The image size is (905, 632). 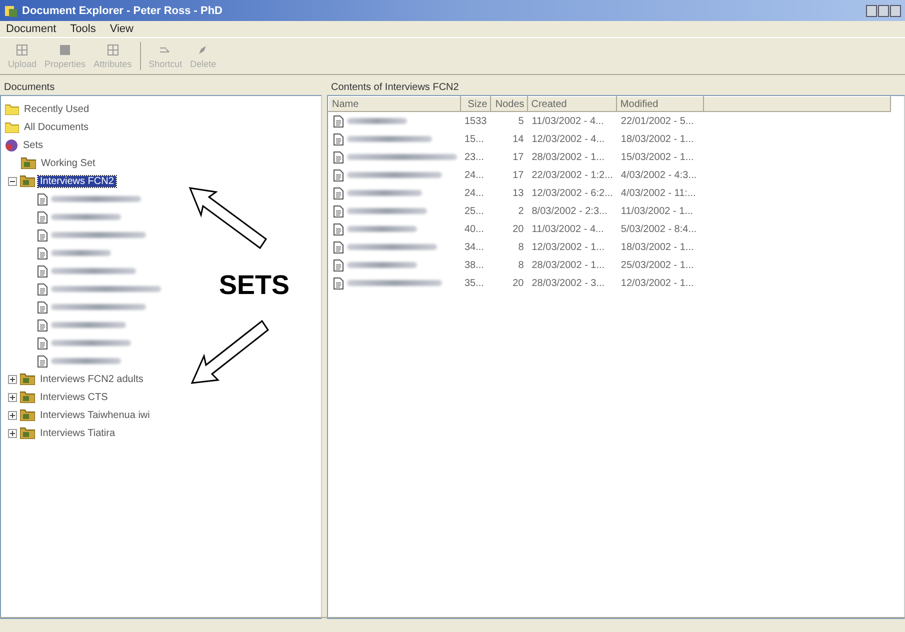 What do you see at coordinates (122, 10) in the screenshot?
I see `window-title: Document Explorer - Peter Ross - PhD` at bounding box center [122, 10].